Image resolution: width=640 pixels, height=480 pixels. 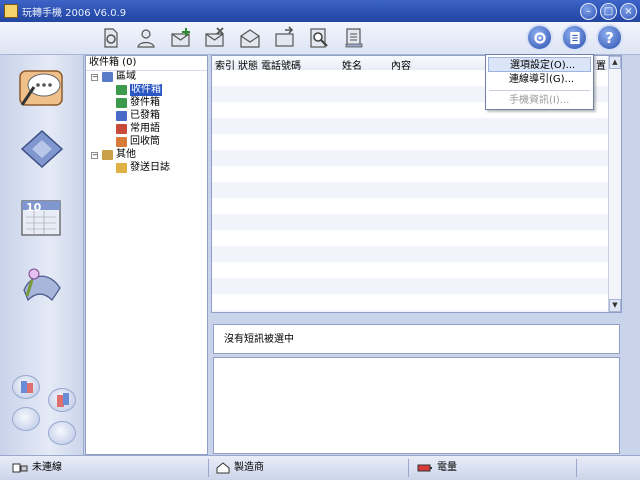 I want to click on phonebook-nav-icon, so click(x=42, y=149).